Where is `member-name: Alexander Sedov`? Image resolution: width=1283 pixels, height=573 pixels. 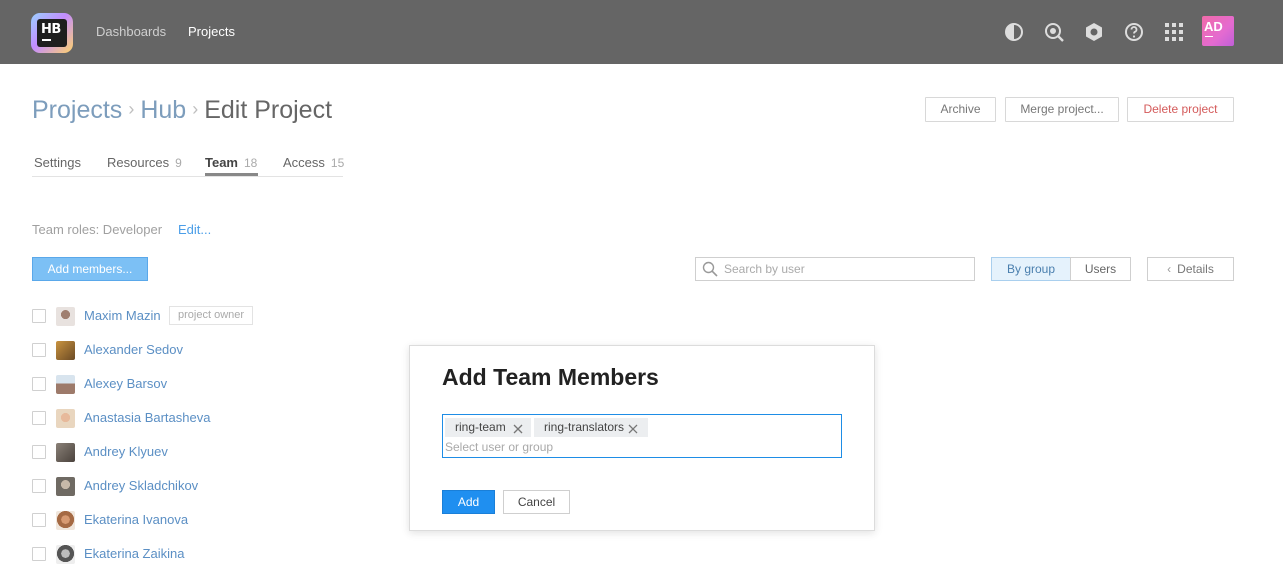
member-name: Alexander Sedov is located at coordinates (133, 349).